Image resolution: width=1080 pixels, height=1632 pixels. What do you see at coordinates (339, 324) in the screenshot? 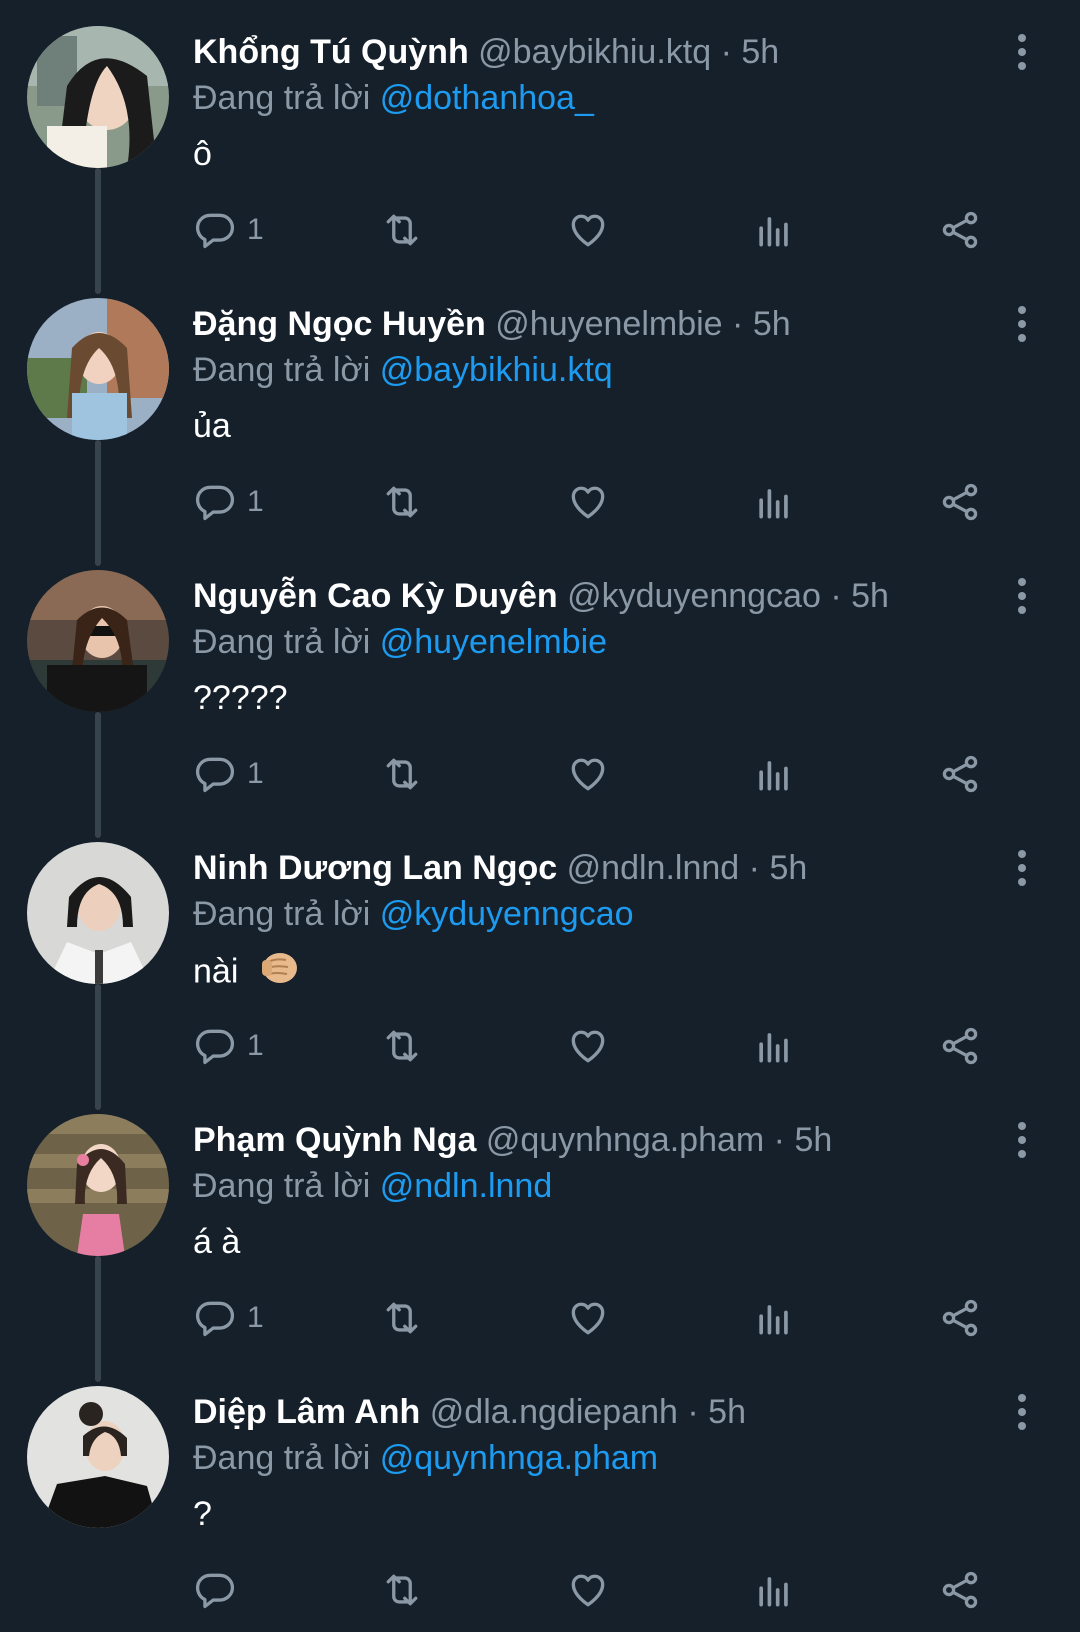
I see `display-name: Đặng Ngọc Huyền` at bounding box center [339, 324].